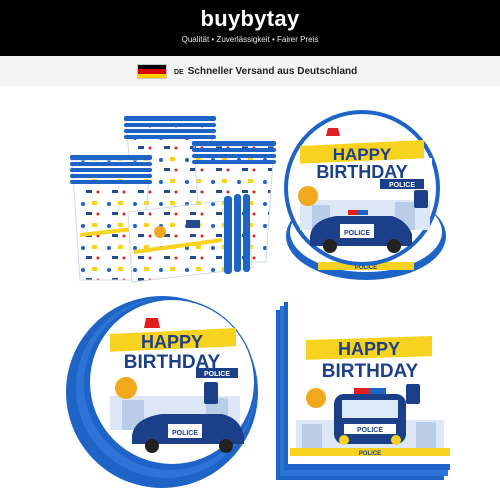 The image size is (500, 500). What do you see at coordinates (357, 233) in the screenshot?
I see `car-police-text: POLICE` at bounding box center [357, 233].